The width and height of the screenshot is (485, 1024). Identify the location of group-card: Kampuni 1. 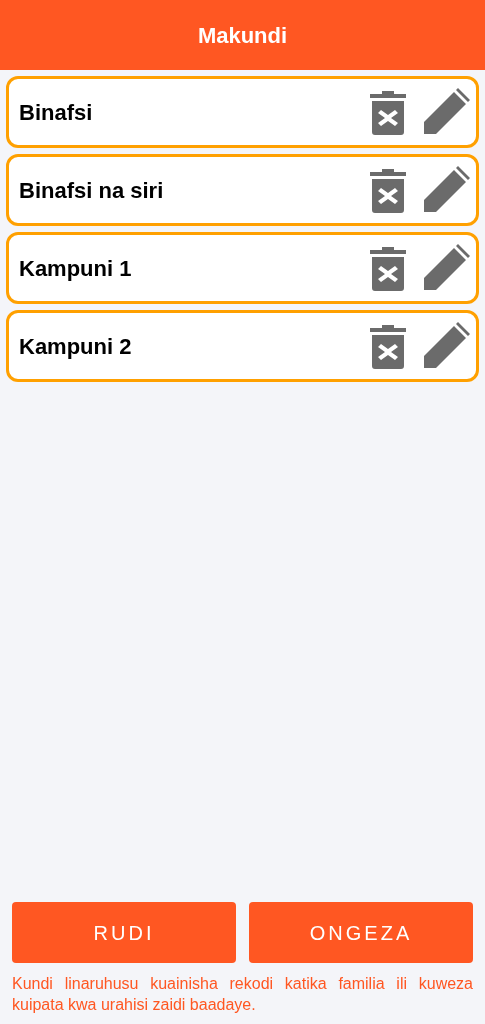
(242, 268).